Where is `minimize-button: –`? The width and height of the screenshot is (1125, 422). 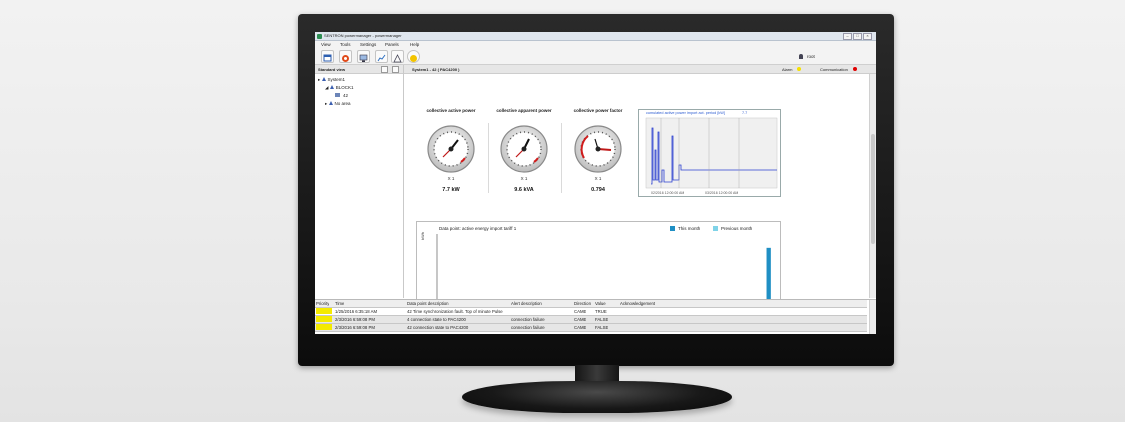
minimize-button: – is located at coordinates (847, 36).